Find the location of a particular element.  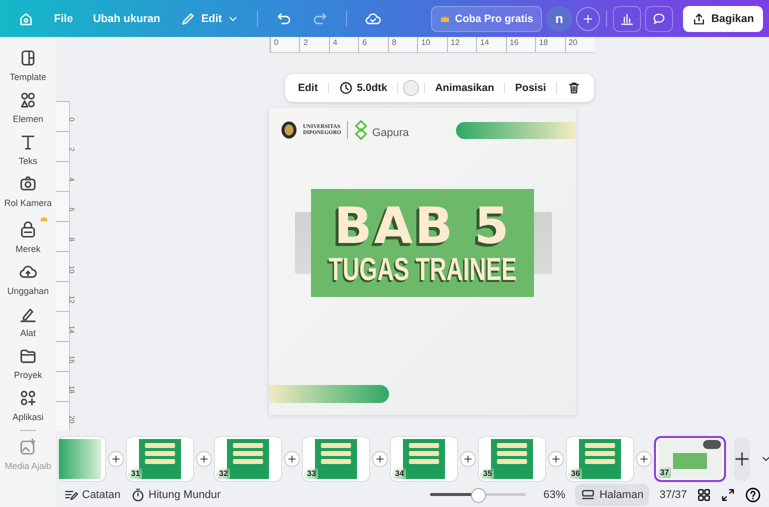

share-button: Bagikan is located at coordinates (723, 19).